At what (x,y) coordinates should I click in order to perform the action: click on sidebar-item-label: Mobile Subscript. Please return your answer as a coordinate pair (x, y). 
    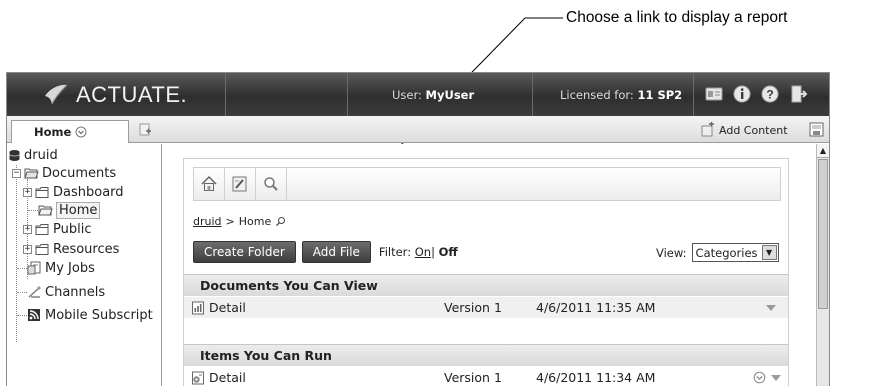
    Looking at the image, I should click on (99, 315).